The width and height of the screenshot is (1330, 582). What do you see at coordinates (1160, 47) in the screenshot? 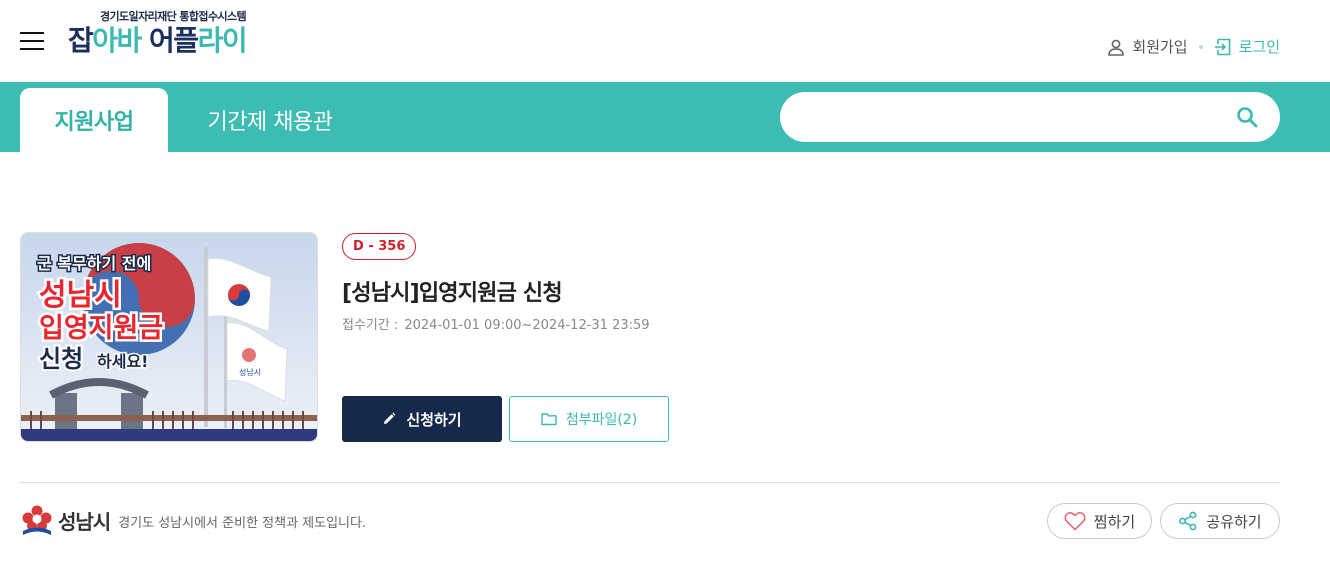
I see `signup-label: 회원가입` at bounding box center [1160, 47].